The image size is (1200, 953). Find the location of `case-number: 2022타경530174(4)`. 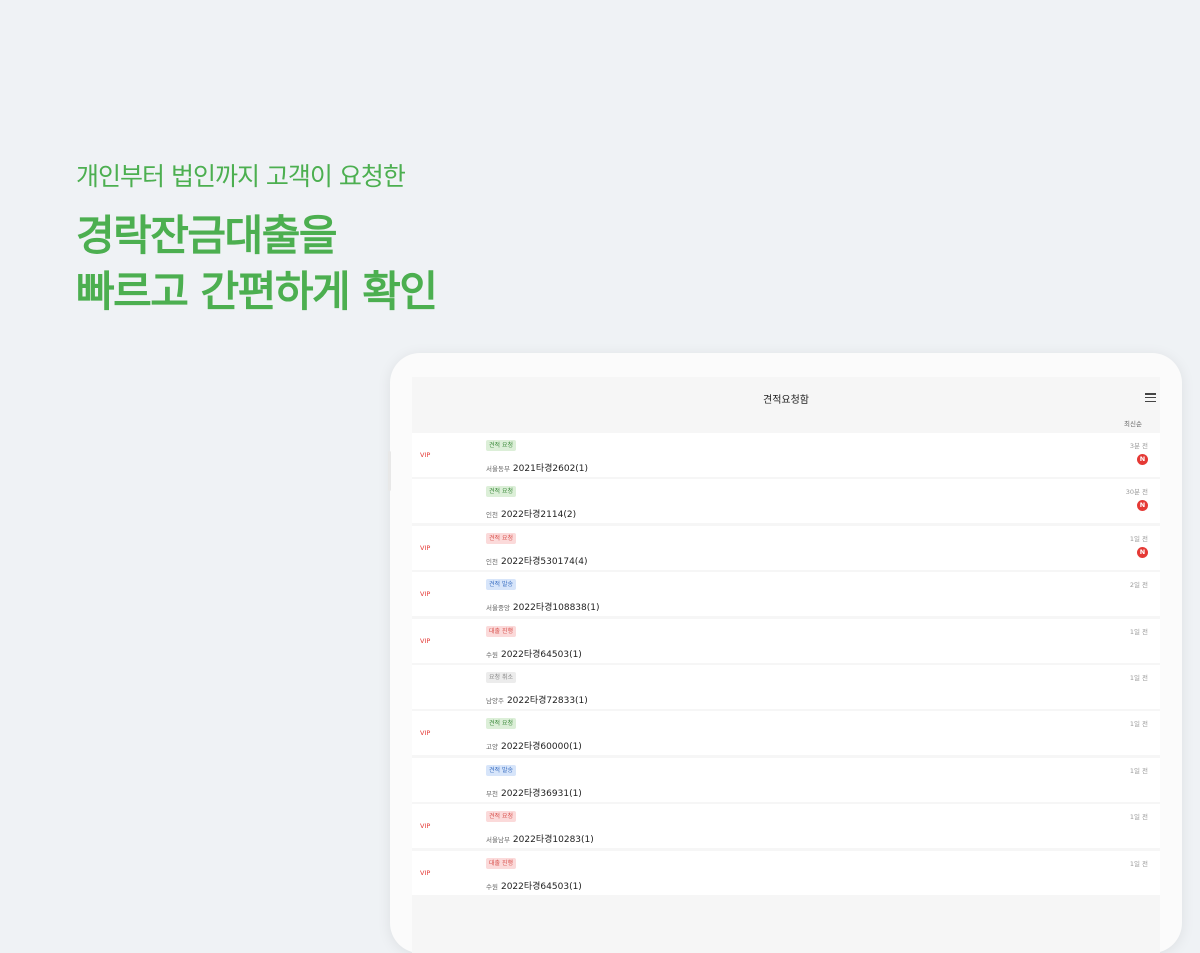

case-number: 2022타경530174(4) is located at coordinates (544, 561).